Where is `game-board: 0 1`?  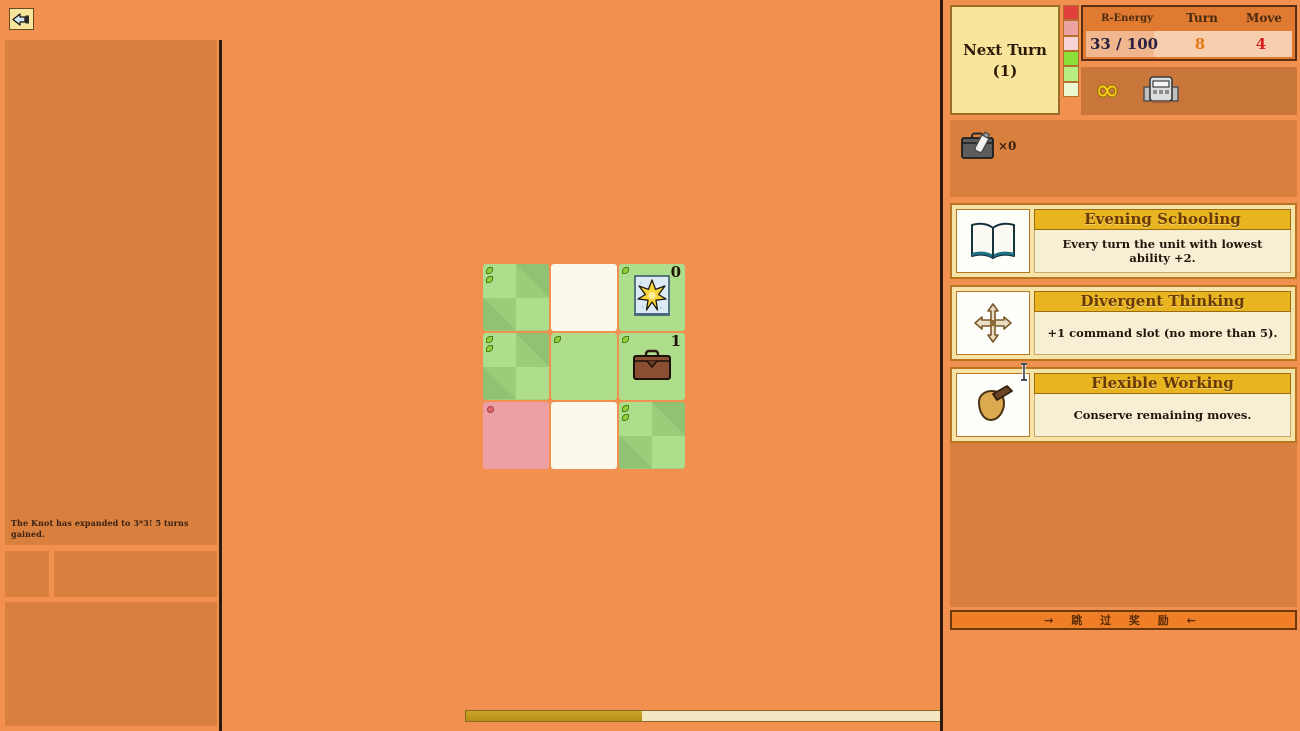 game-board: 0 1 is located at coordinates (584, 366).